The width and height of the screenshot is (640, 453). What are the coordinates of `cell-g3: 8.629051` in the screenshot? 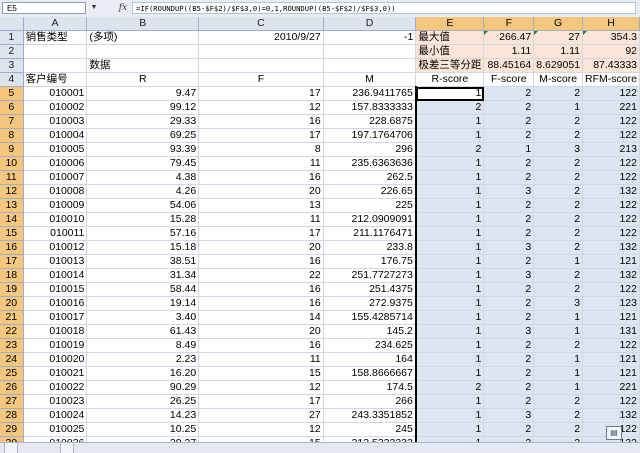 It's located at (558, 65).